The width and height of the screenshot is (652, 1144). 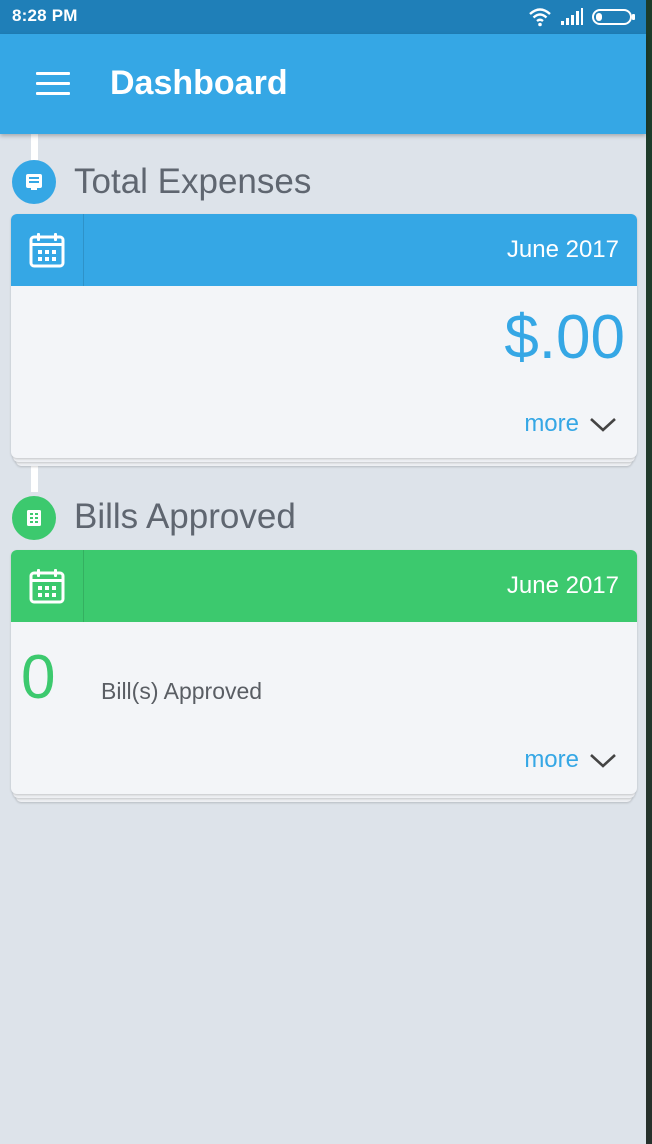 I want to click on receipt-icon, so click(x=34, y=182).